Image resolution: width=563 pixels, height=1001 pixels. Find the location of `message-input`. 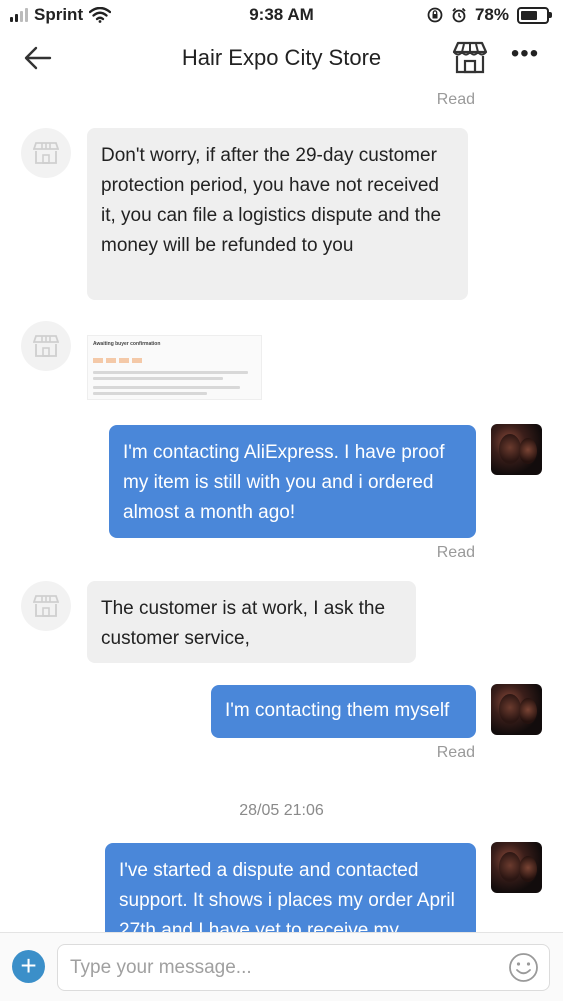

message-input is located at coordinates (303, 967).